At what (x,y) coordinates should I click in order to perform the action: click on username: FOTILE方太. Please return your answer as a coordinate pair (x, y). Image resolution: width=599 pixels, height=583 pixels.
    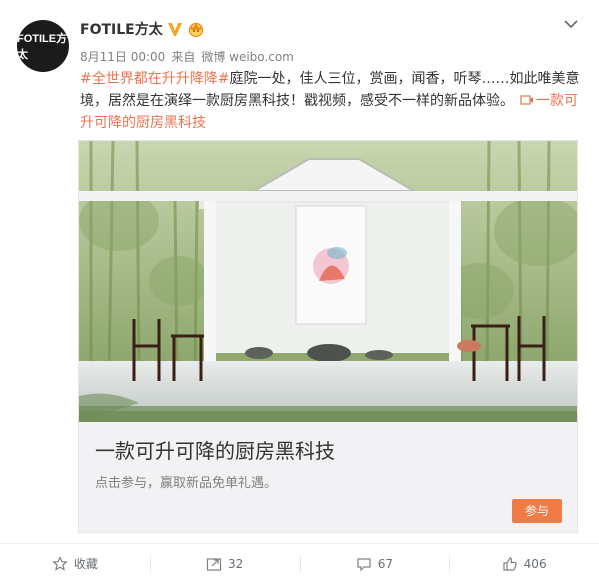
    Looking at the image, I should click on (121, 29).